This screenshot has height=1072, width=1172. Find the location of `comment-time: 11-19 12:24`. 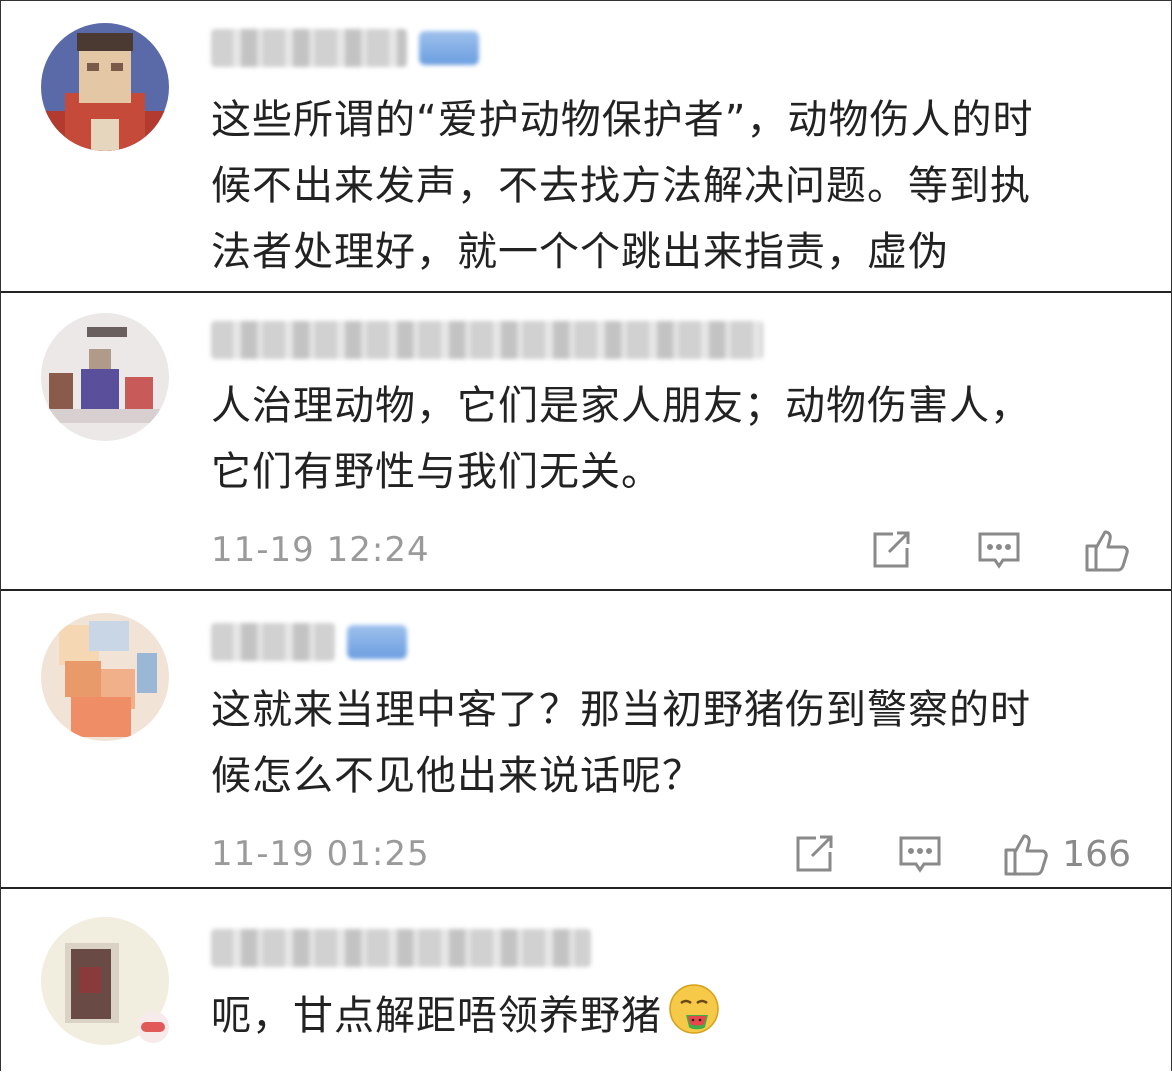

comment-time: 11-19 12:24 is located at coordinates (320, 550).